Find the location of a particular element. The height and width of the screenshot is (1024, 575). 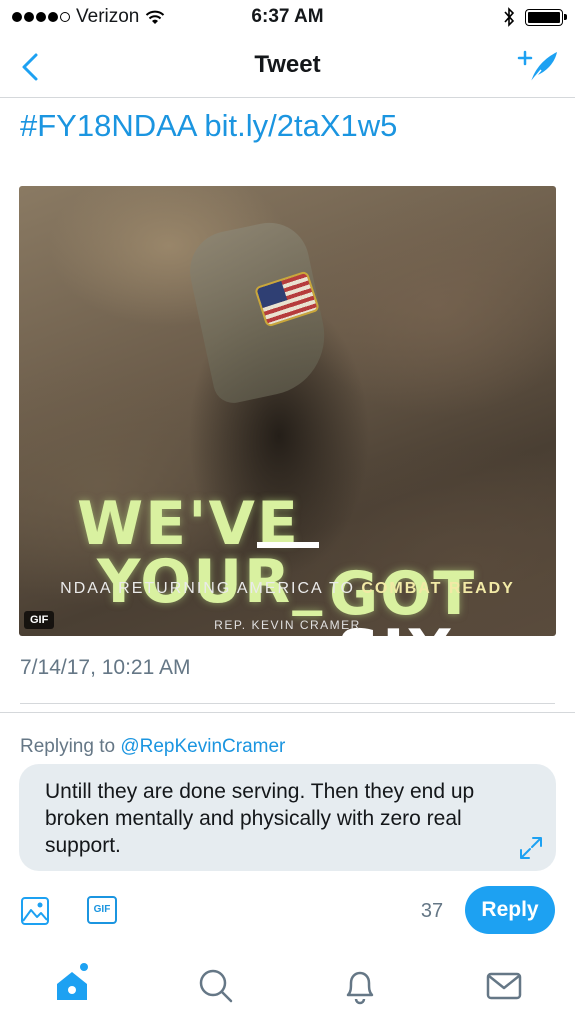

media-underscore is located at coordinates (288, 545).